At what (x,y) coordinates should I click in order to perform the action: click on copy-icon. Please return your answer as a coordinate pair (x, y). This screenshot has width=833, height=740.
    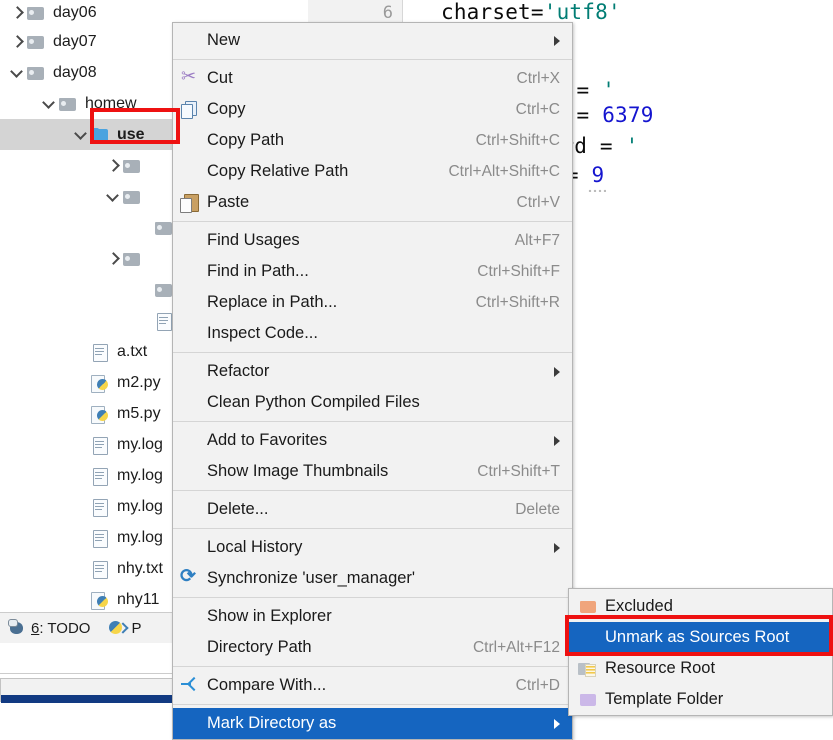
    Looking at the image, I should click on (190, 109).